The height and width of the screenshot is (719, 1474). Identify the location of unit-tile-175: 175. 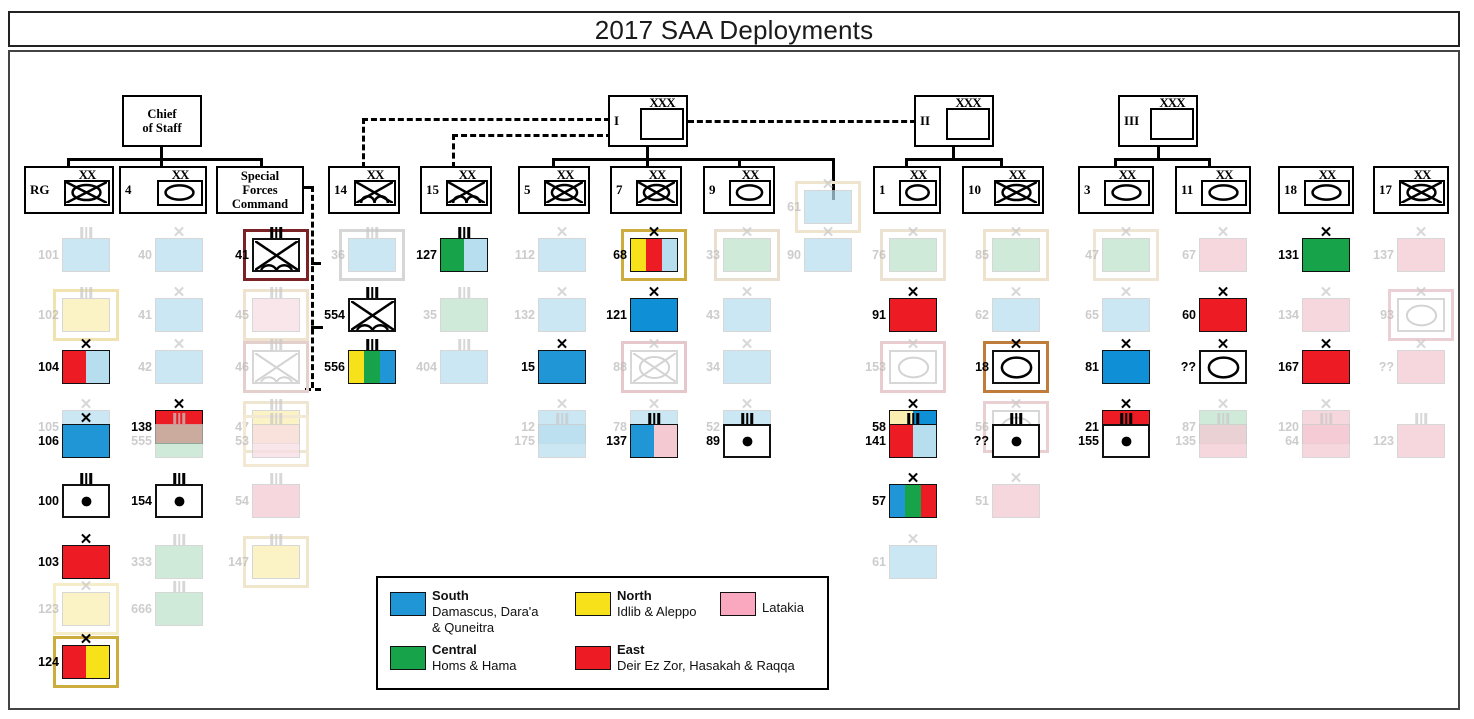
(550, 435).